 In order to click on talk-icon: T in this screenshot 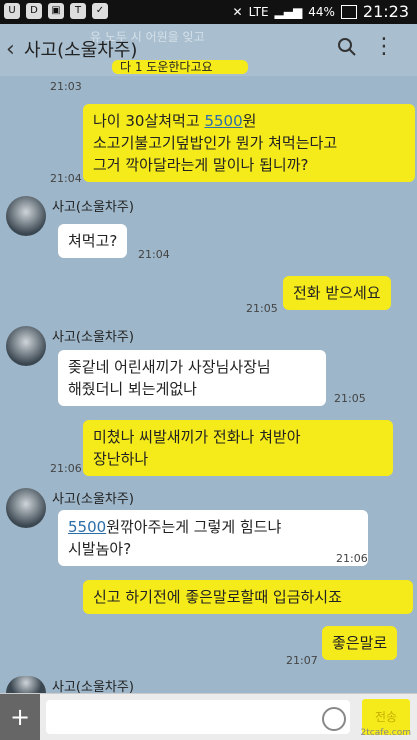, I will do `click(78, 11)`.